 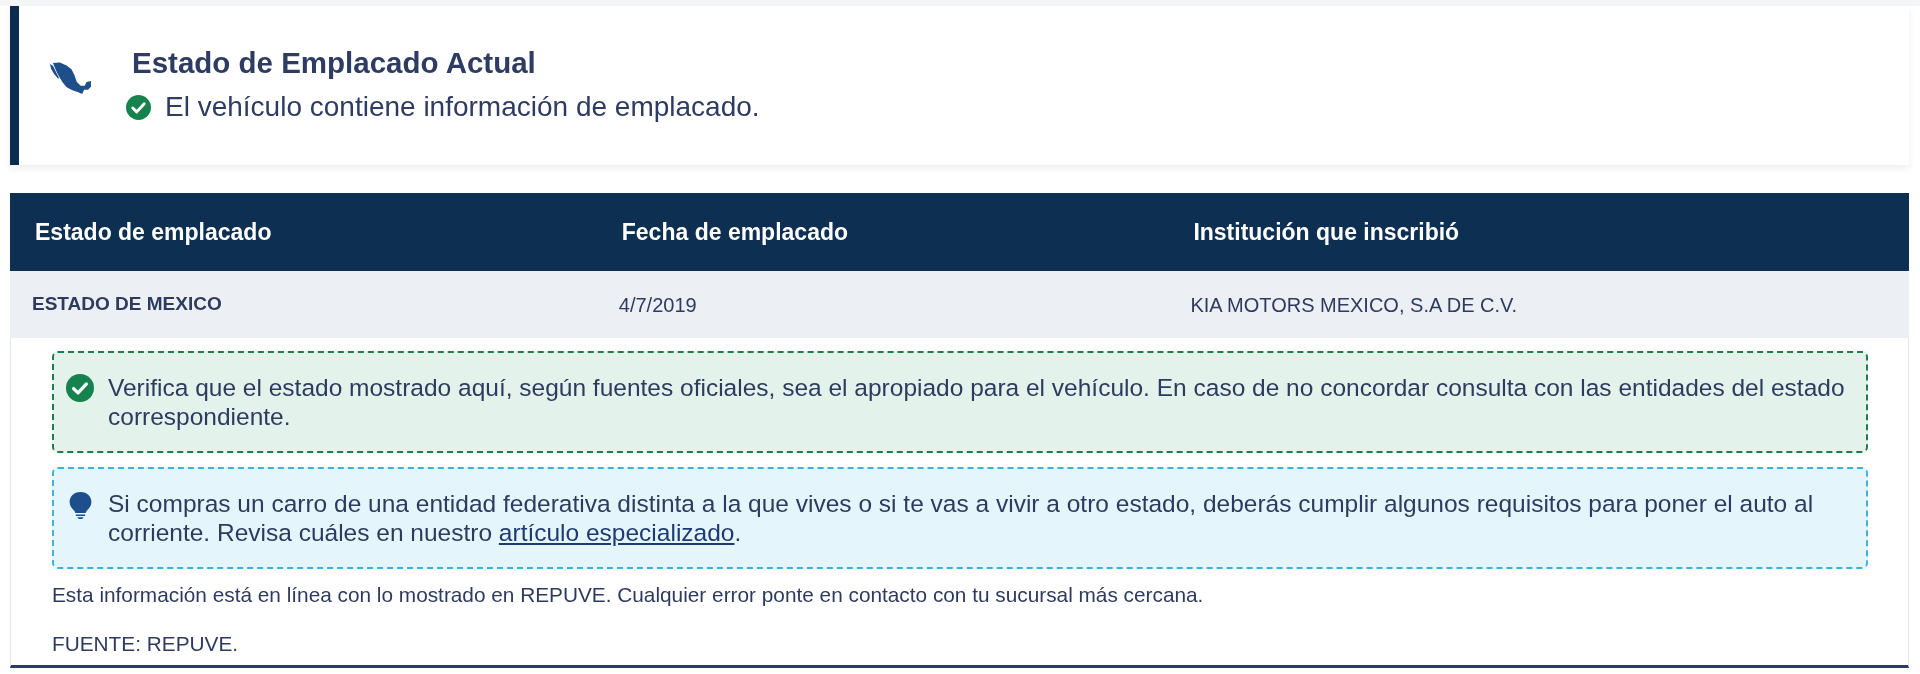 I want to click on table-cell: KIA MOTORS MEXICO, S.A DE C.V., so click(x=1354, y=304).